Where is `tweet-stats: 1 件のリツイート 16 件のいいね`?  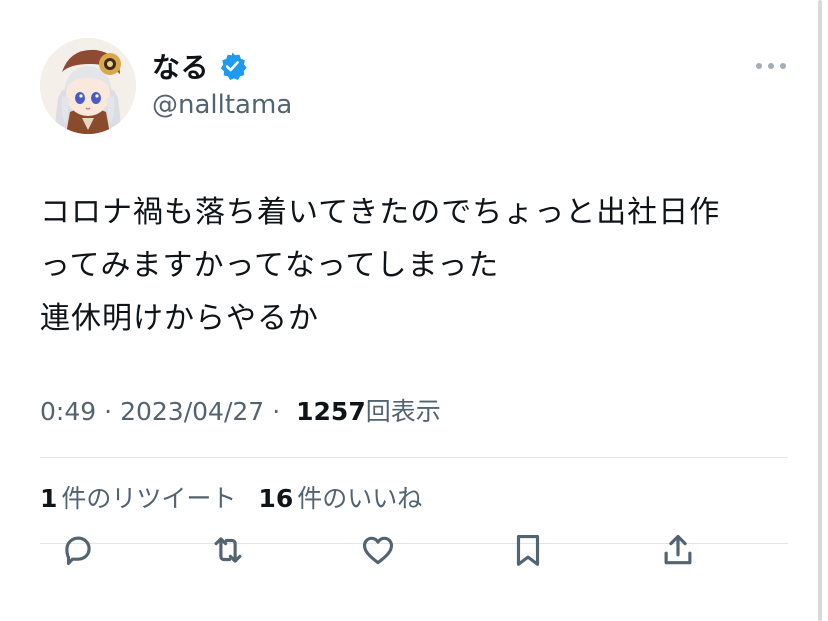
tweet-stats: 1 件のリツイート 16 件のいいね is located at coordinates (231, 497).